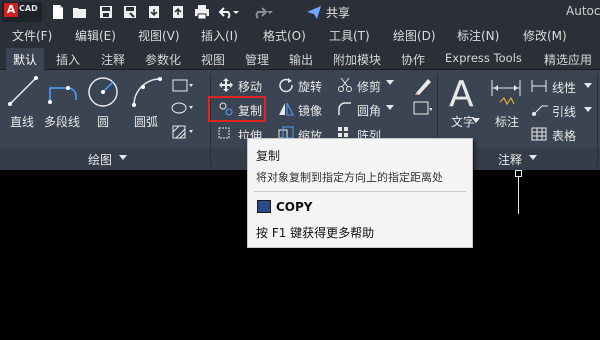  What do you see at coordinates (182, 108) in the screenshot?
I see `ellipse-icon` at bounding box center [182, 108].